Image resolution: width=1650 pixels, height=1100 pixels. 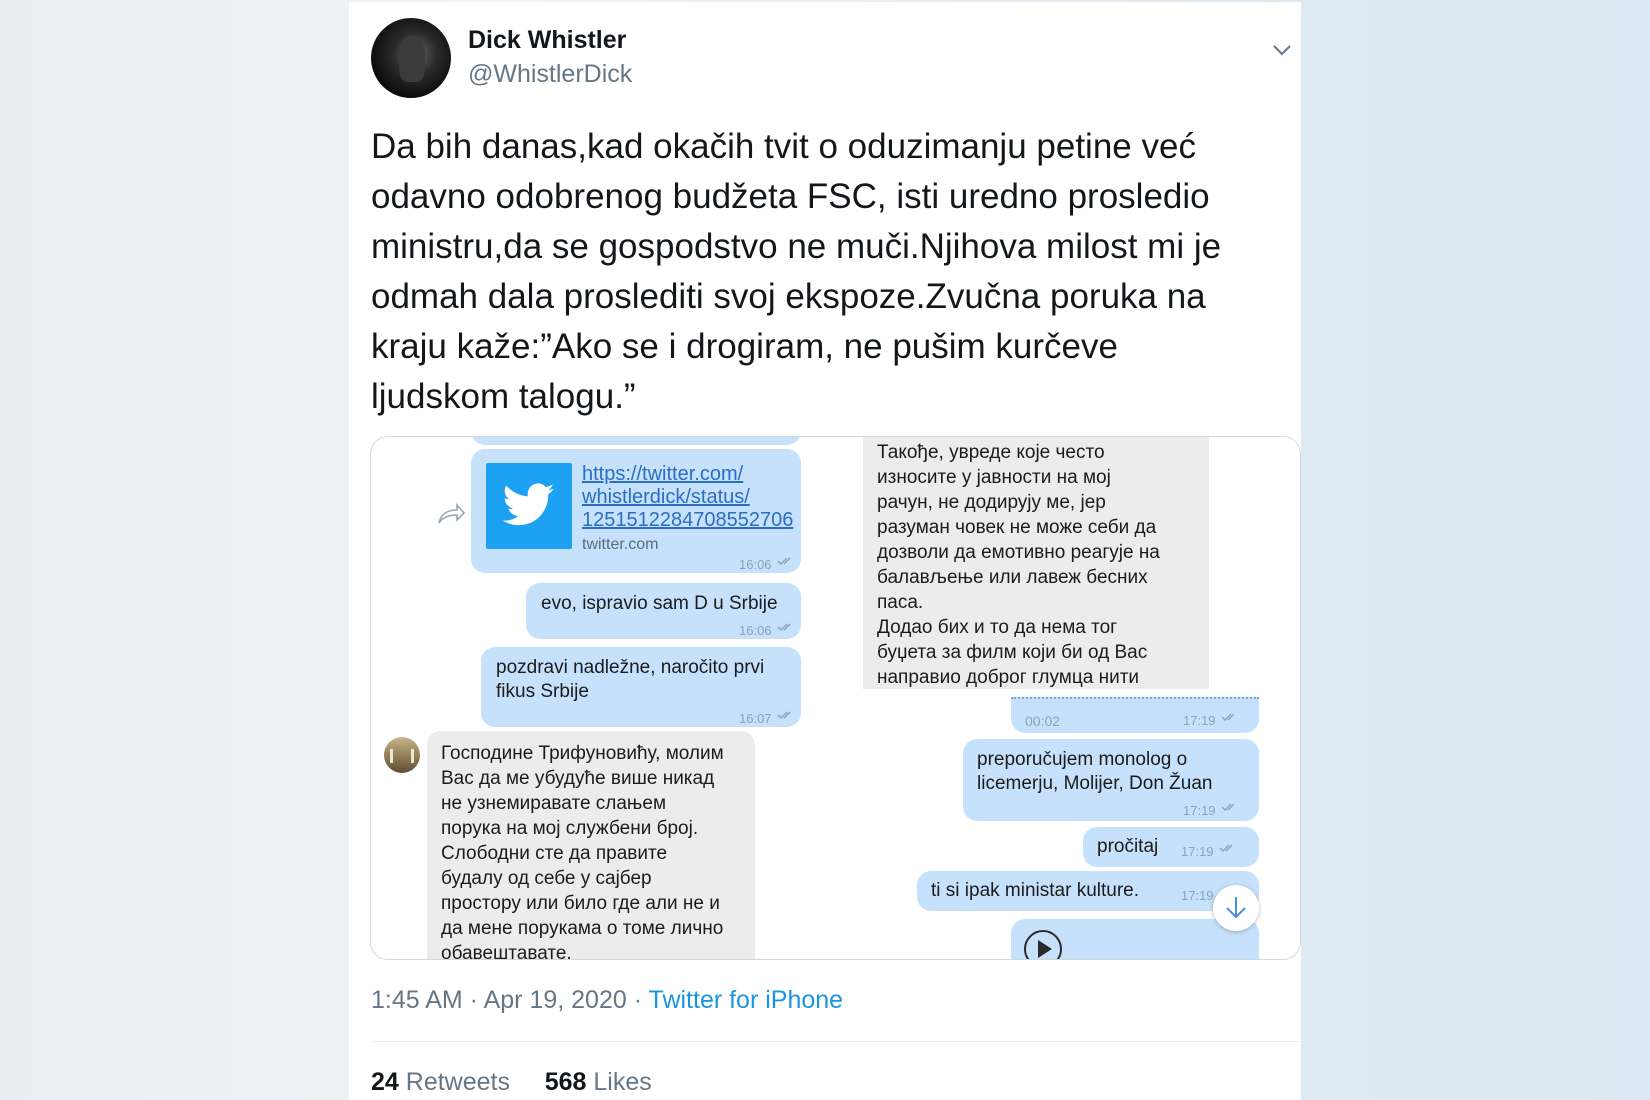 I want to click on message-text-line: разуман човек не може себи да, so click(x=1017, y=527).